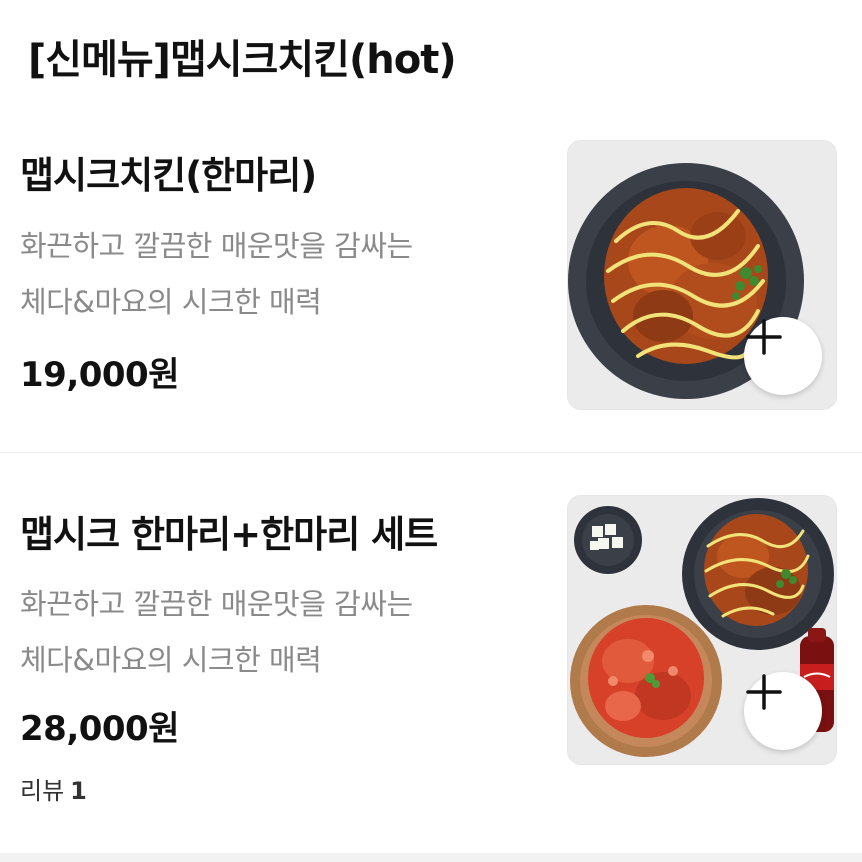  Describe the element at coordinates (99, 375) in the screenshot. I see `menu-item-price: 19,000원` at that location.